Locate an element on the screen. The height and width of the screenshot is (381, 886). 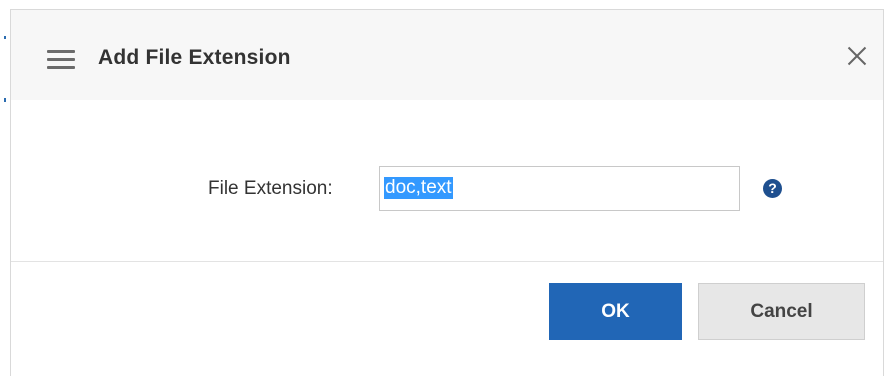
left-edge is located at coordinates (5, 190).